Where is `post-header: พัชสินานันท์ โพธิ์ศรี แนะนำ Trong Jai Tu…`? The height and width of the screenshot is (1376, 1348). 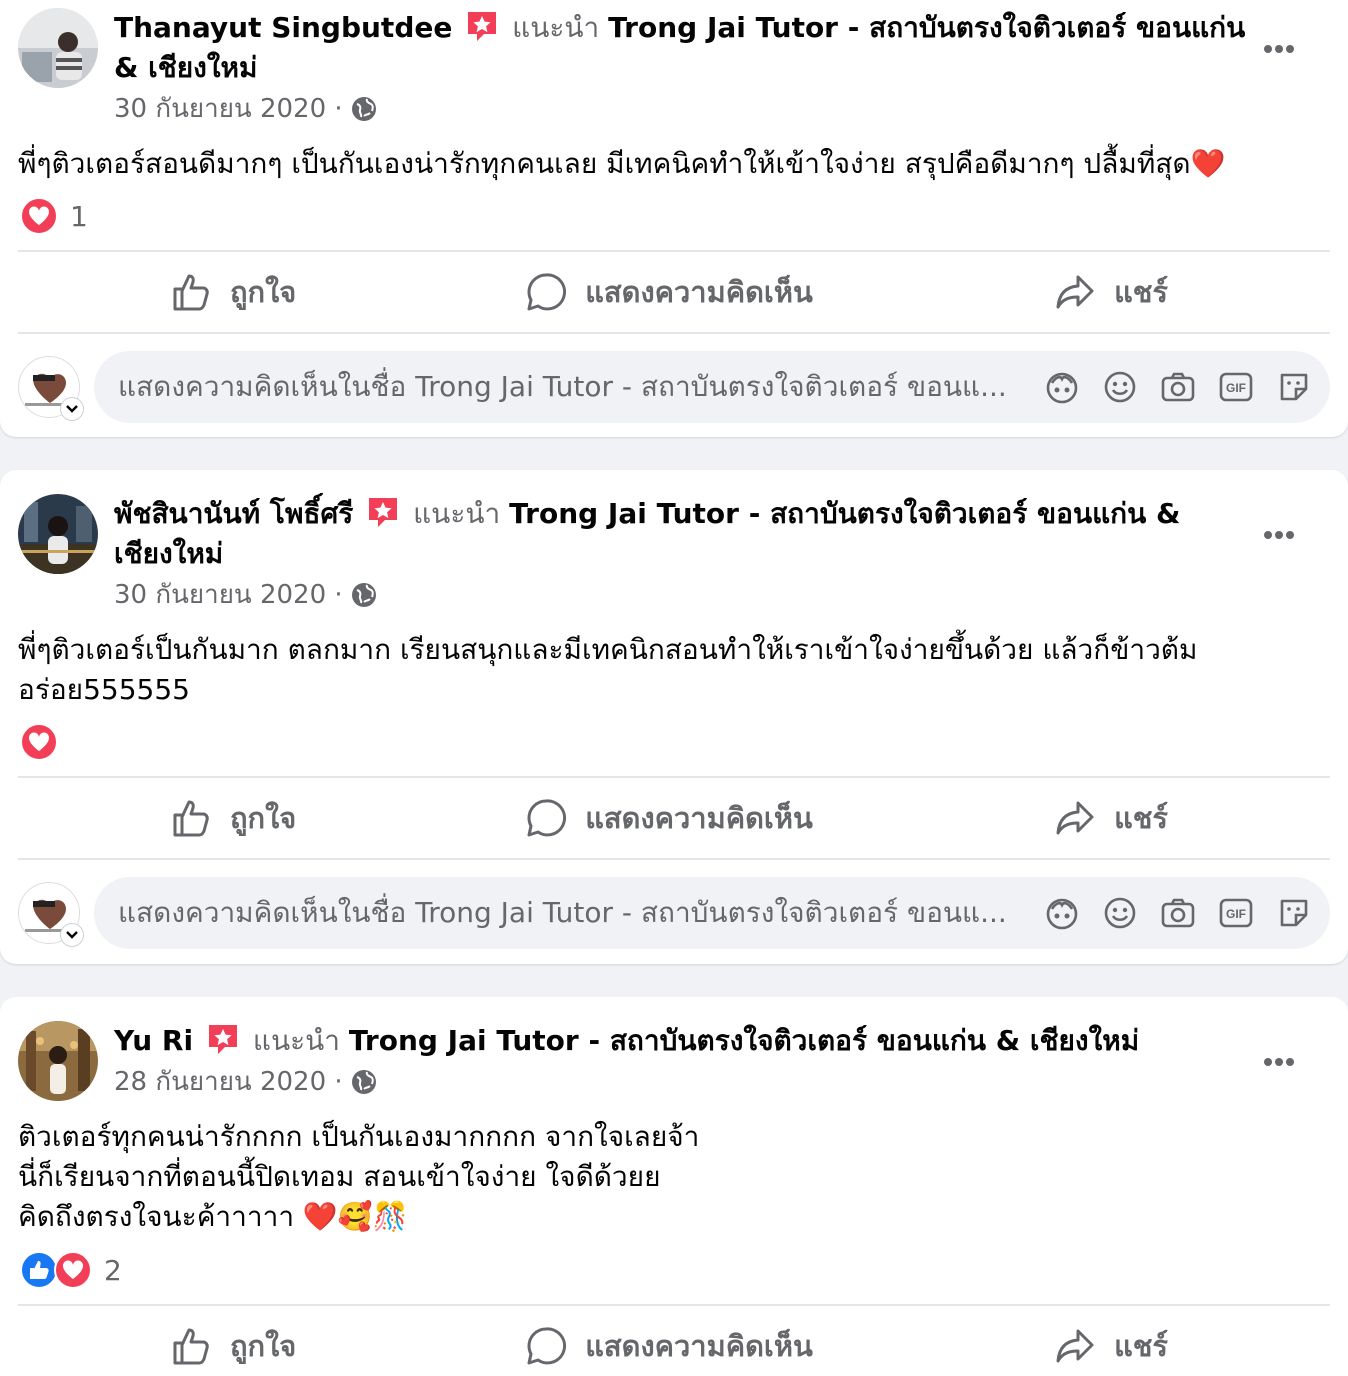 post-header: พัชสินานันท์ โพธิ์ศรี แนะนำ Trong Jai Tu… is located at coordinates (684, 534).